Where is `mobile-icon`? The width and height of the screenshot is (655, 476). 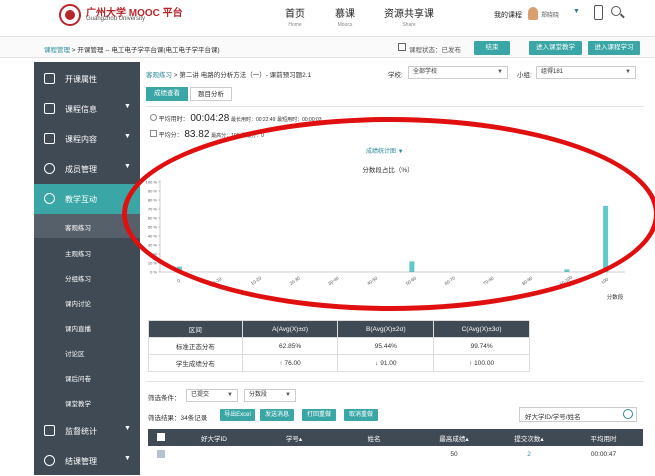 mobile-icon is located at coordinates (598, 12).